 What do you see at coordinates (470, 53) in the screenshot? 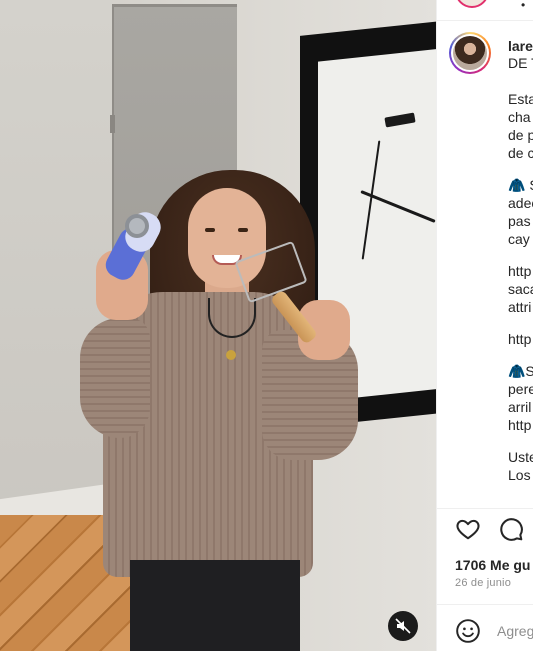
I see `caption-avatar` at bounding box center [470, 53].